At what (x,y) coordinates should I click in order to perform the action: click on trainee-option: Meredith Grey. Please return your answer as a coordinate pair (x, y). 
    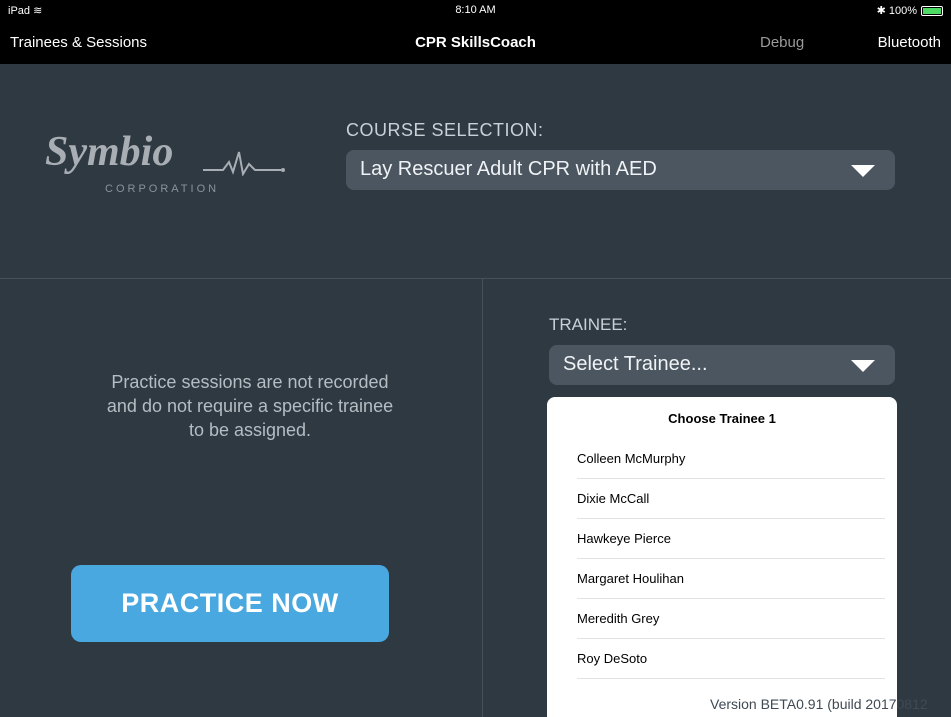
    Looking at the image, I should click on (722, 619).